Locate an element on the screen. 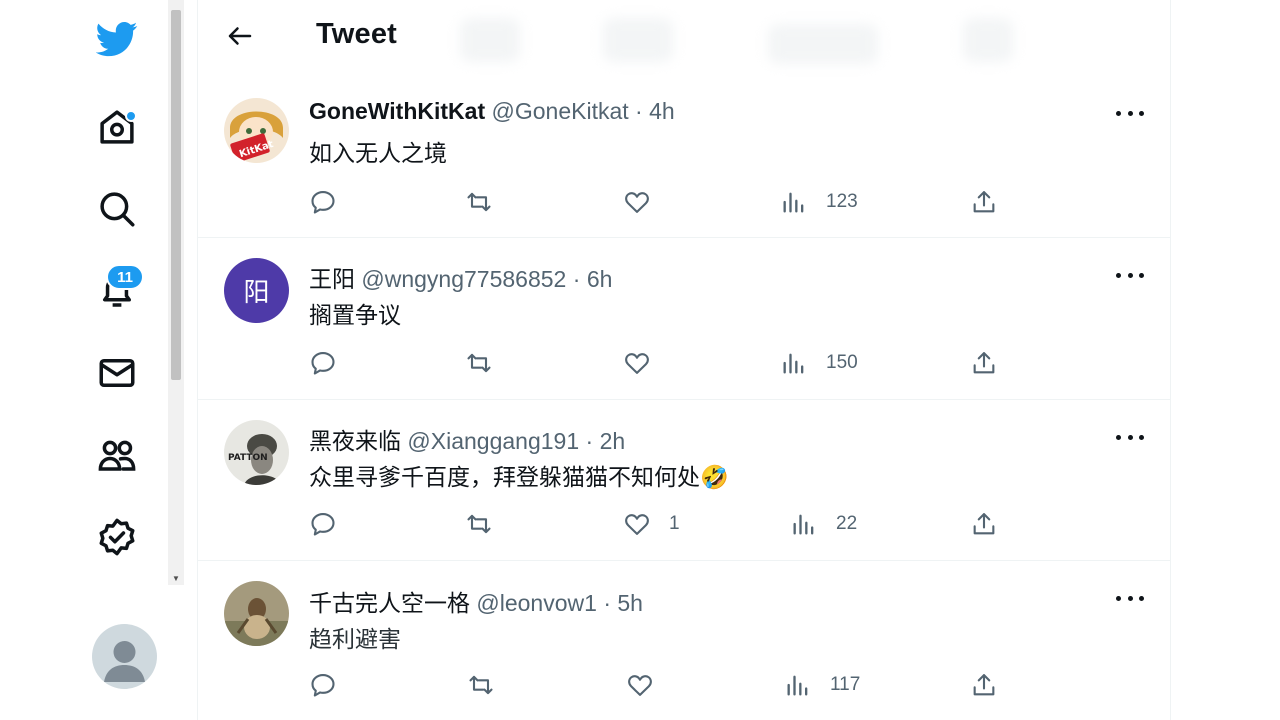 This screenshot has width=1280, height=720. view-count: 22 is located at coordinates (847, 523).